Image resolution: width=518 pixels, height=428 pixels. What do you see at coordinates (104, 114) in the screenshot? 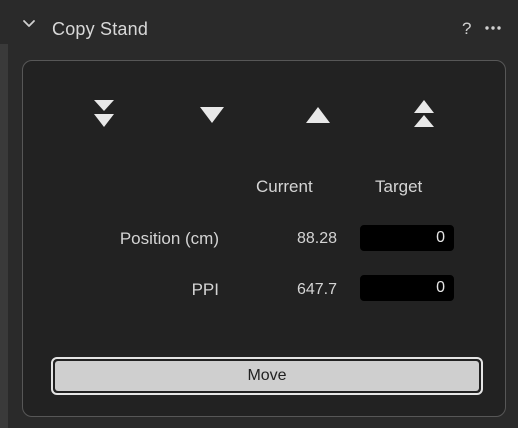
I see `double-down-arrow-icon` at bounding box center [104, 114].